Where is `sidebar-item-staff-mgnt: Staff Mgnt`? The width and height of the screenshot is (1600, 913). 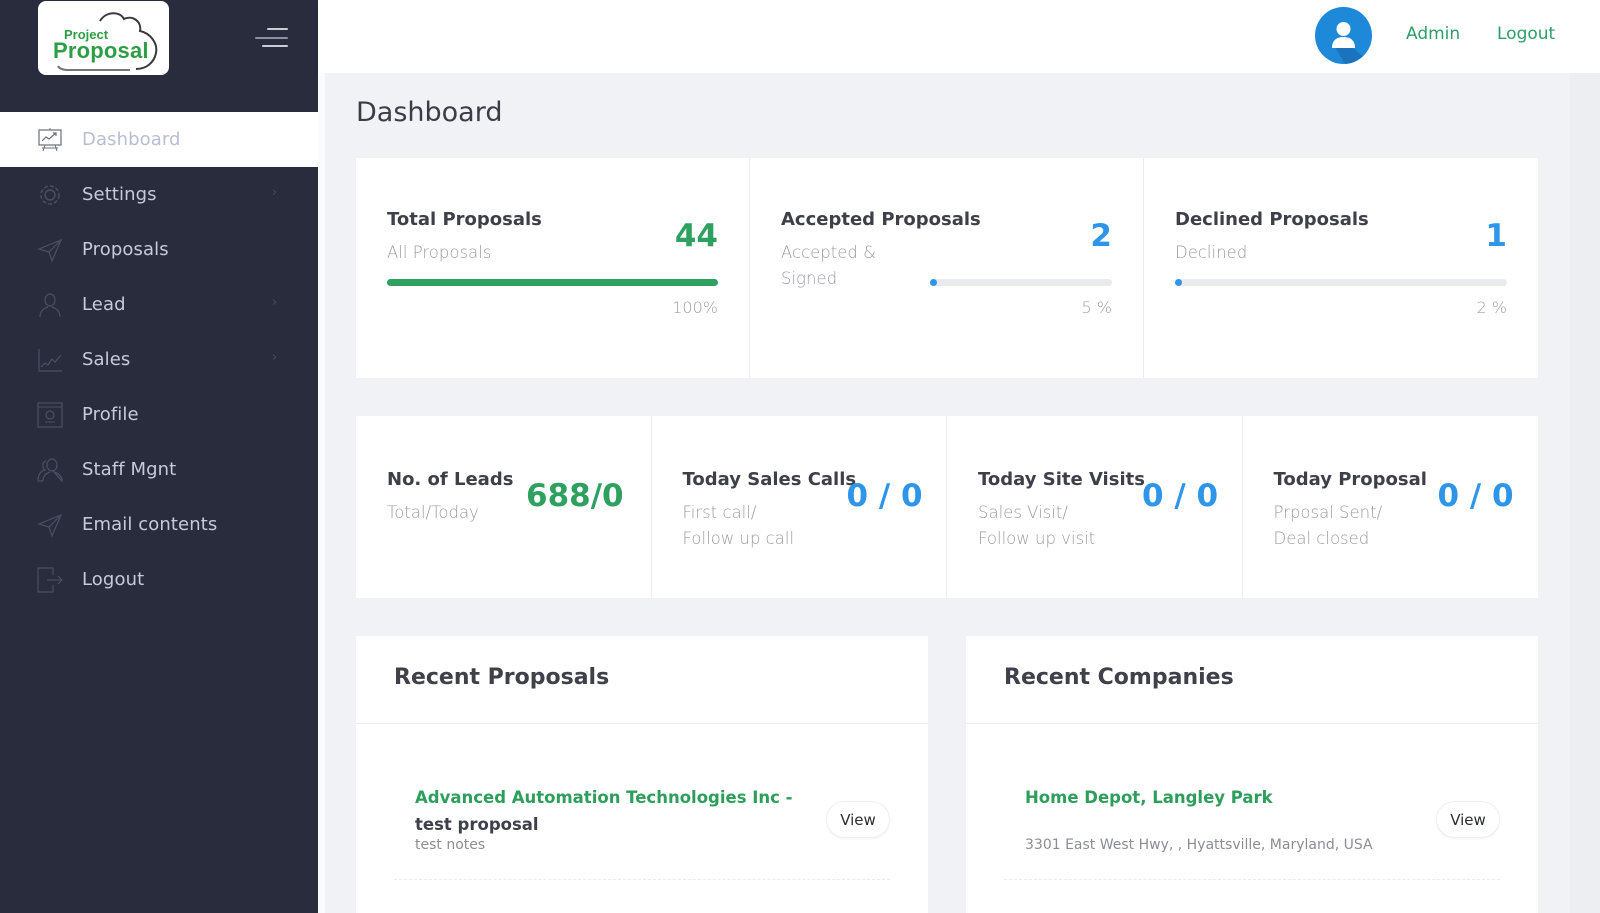 sidebar-item-staff-mgnt: Staff Mgnt is located at coordinates (159, 469).